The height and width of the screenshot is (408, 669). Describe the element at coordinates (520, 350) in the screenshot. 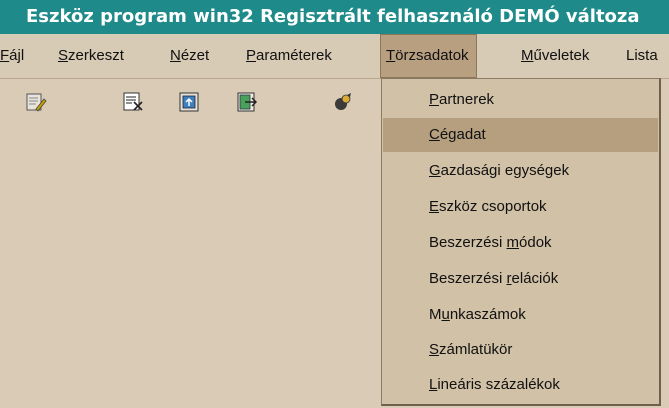

I see `menu-item-szamlatukor: Számlatükör` at that location.